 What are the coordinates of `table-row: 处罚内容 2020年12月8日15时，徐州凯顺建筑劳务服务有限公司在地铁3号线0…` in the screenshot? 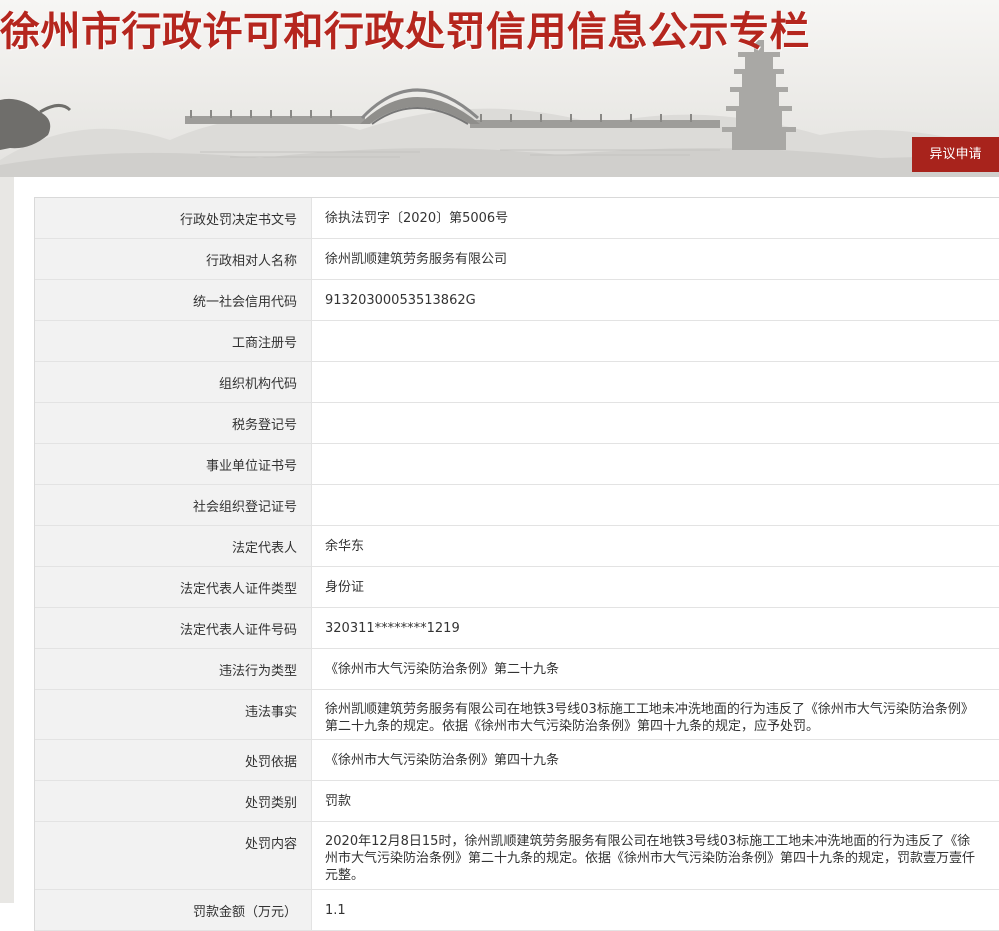 It's located at (517, 856).